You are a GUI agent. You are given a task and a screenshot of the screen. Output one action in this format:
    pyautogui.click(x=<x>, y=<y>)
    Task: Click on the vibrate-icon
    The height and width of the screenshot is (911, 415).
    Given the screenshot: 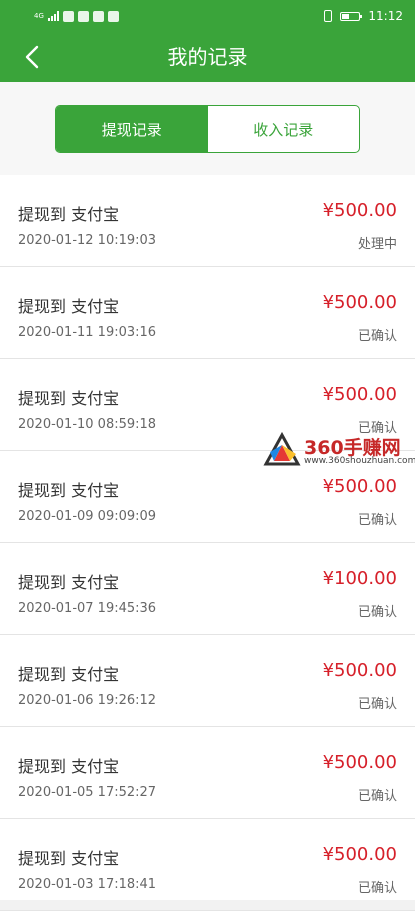 What is the action you would take?
    pyautogui.click(x=328, y=16)
    